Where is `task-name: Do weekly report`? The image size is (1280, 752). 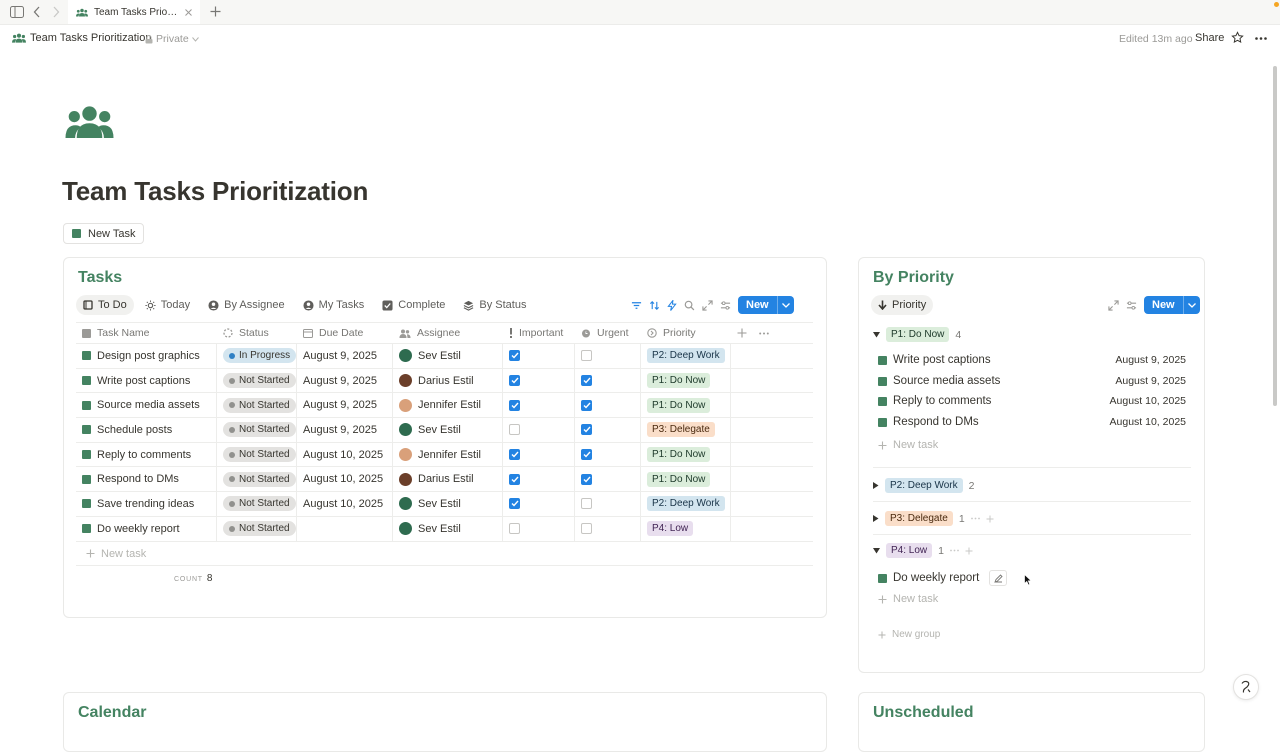 task-name: Do weekly report is located at coordinates (138, 529).